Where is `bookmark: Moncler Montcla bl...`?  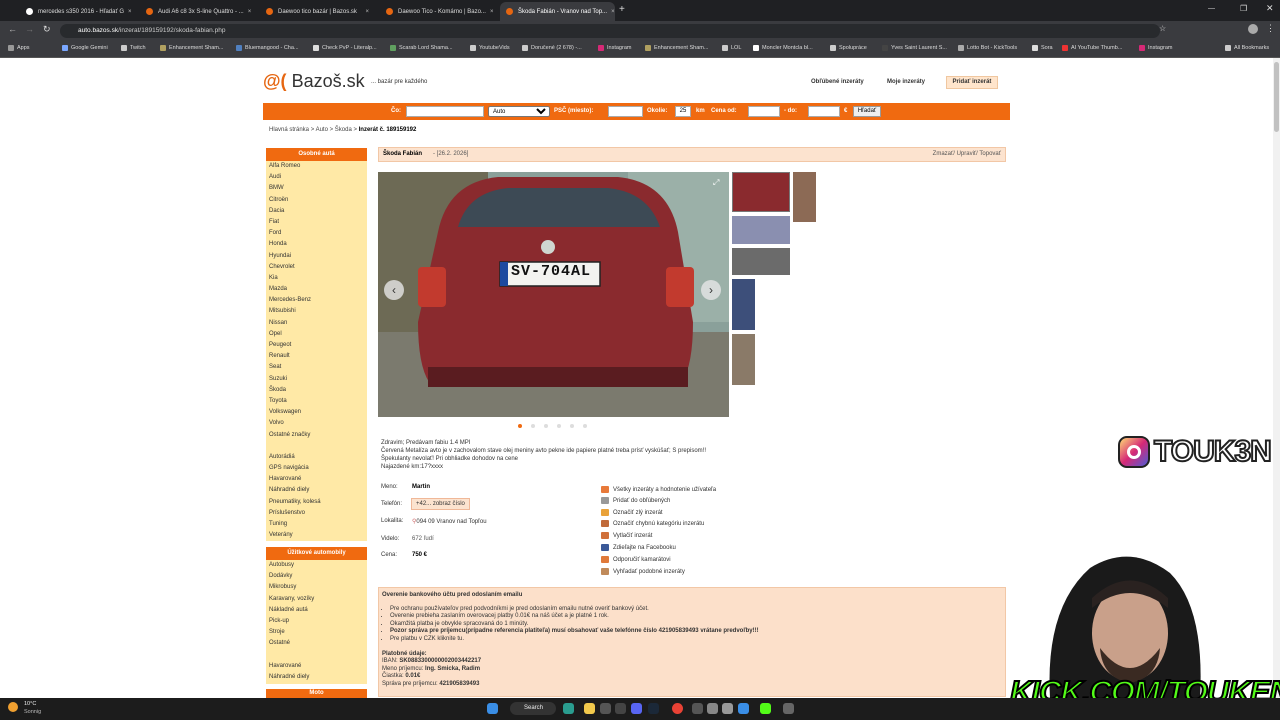 bookmark: Moncler Montcla bl... is located at coordinates (783, 48).